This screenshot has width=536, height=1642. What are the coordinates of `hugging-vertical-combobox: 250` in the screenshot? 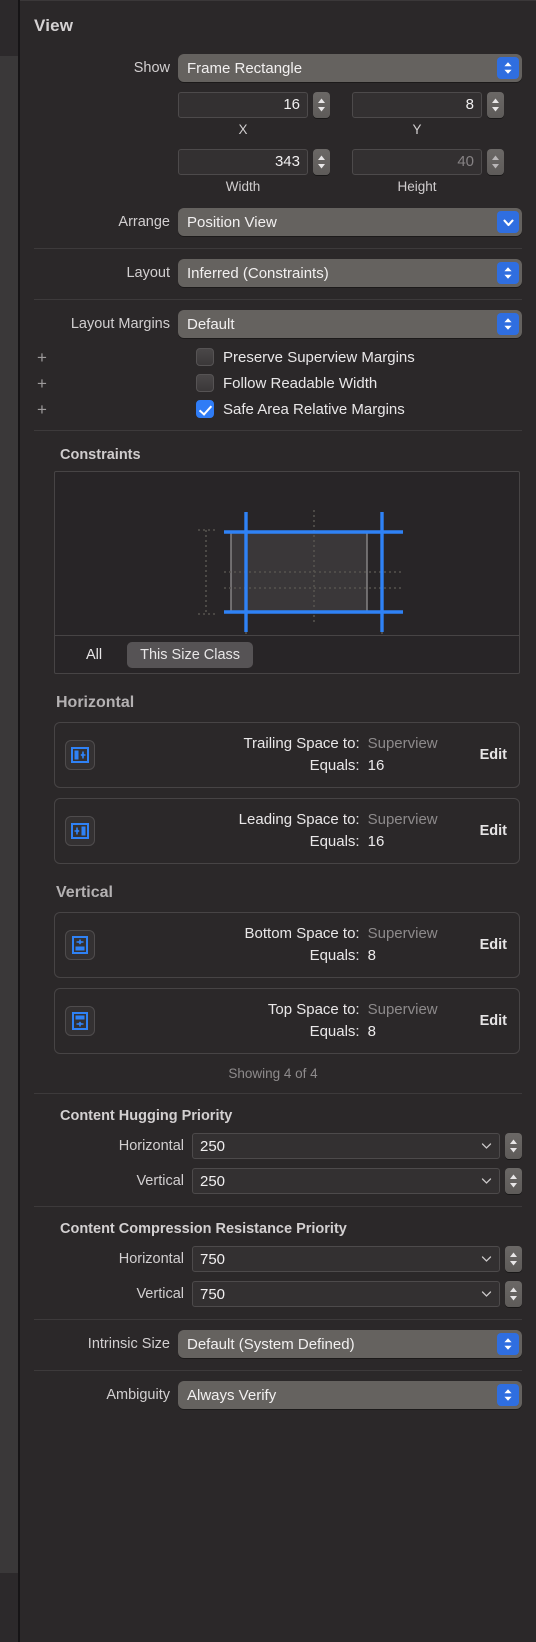 It's located at (346, 1181).